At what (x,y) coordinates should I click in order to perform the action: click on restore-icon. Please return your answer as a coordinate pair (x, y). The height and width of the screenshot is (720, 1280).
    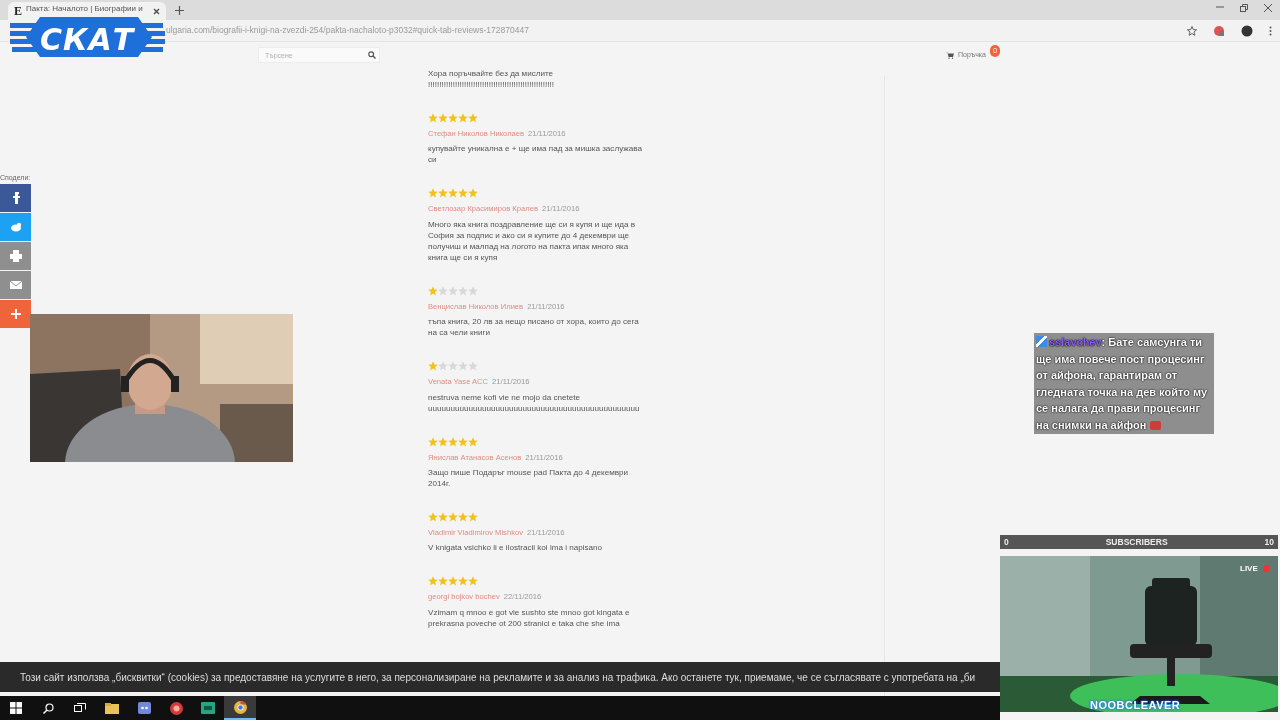
    Looking at the image, I should click on (1244, 8).